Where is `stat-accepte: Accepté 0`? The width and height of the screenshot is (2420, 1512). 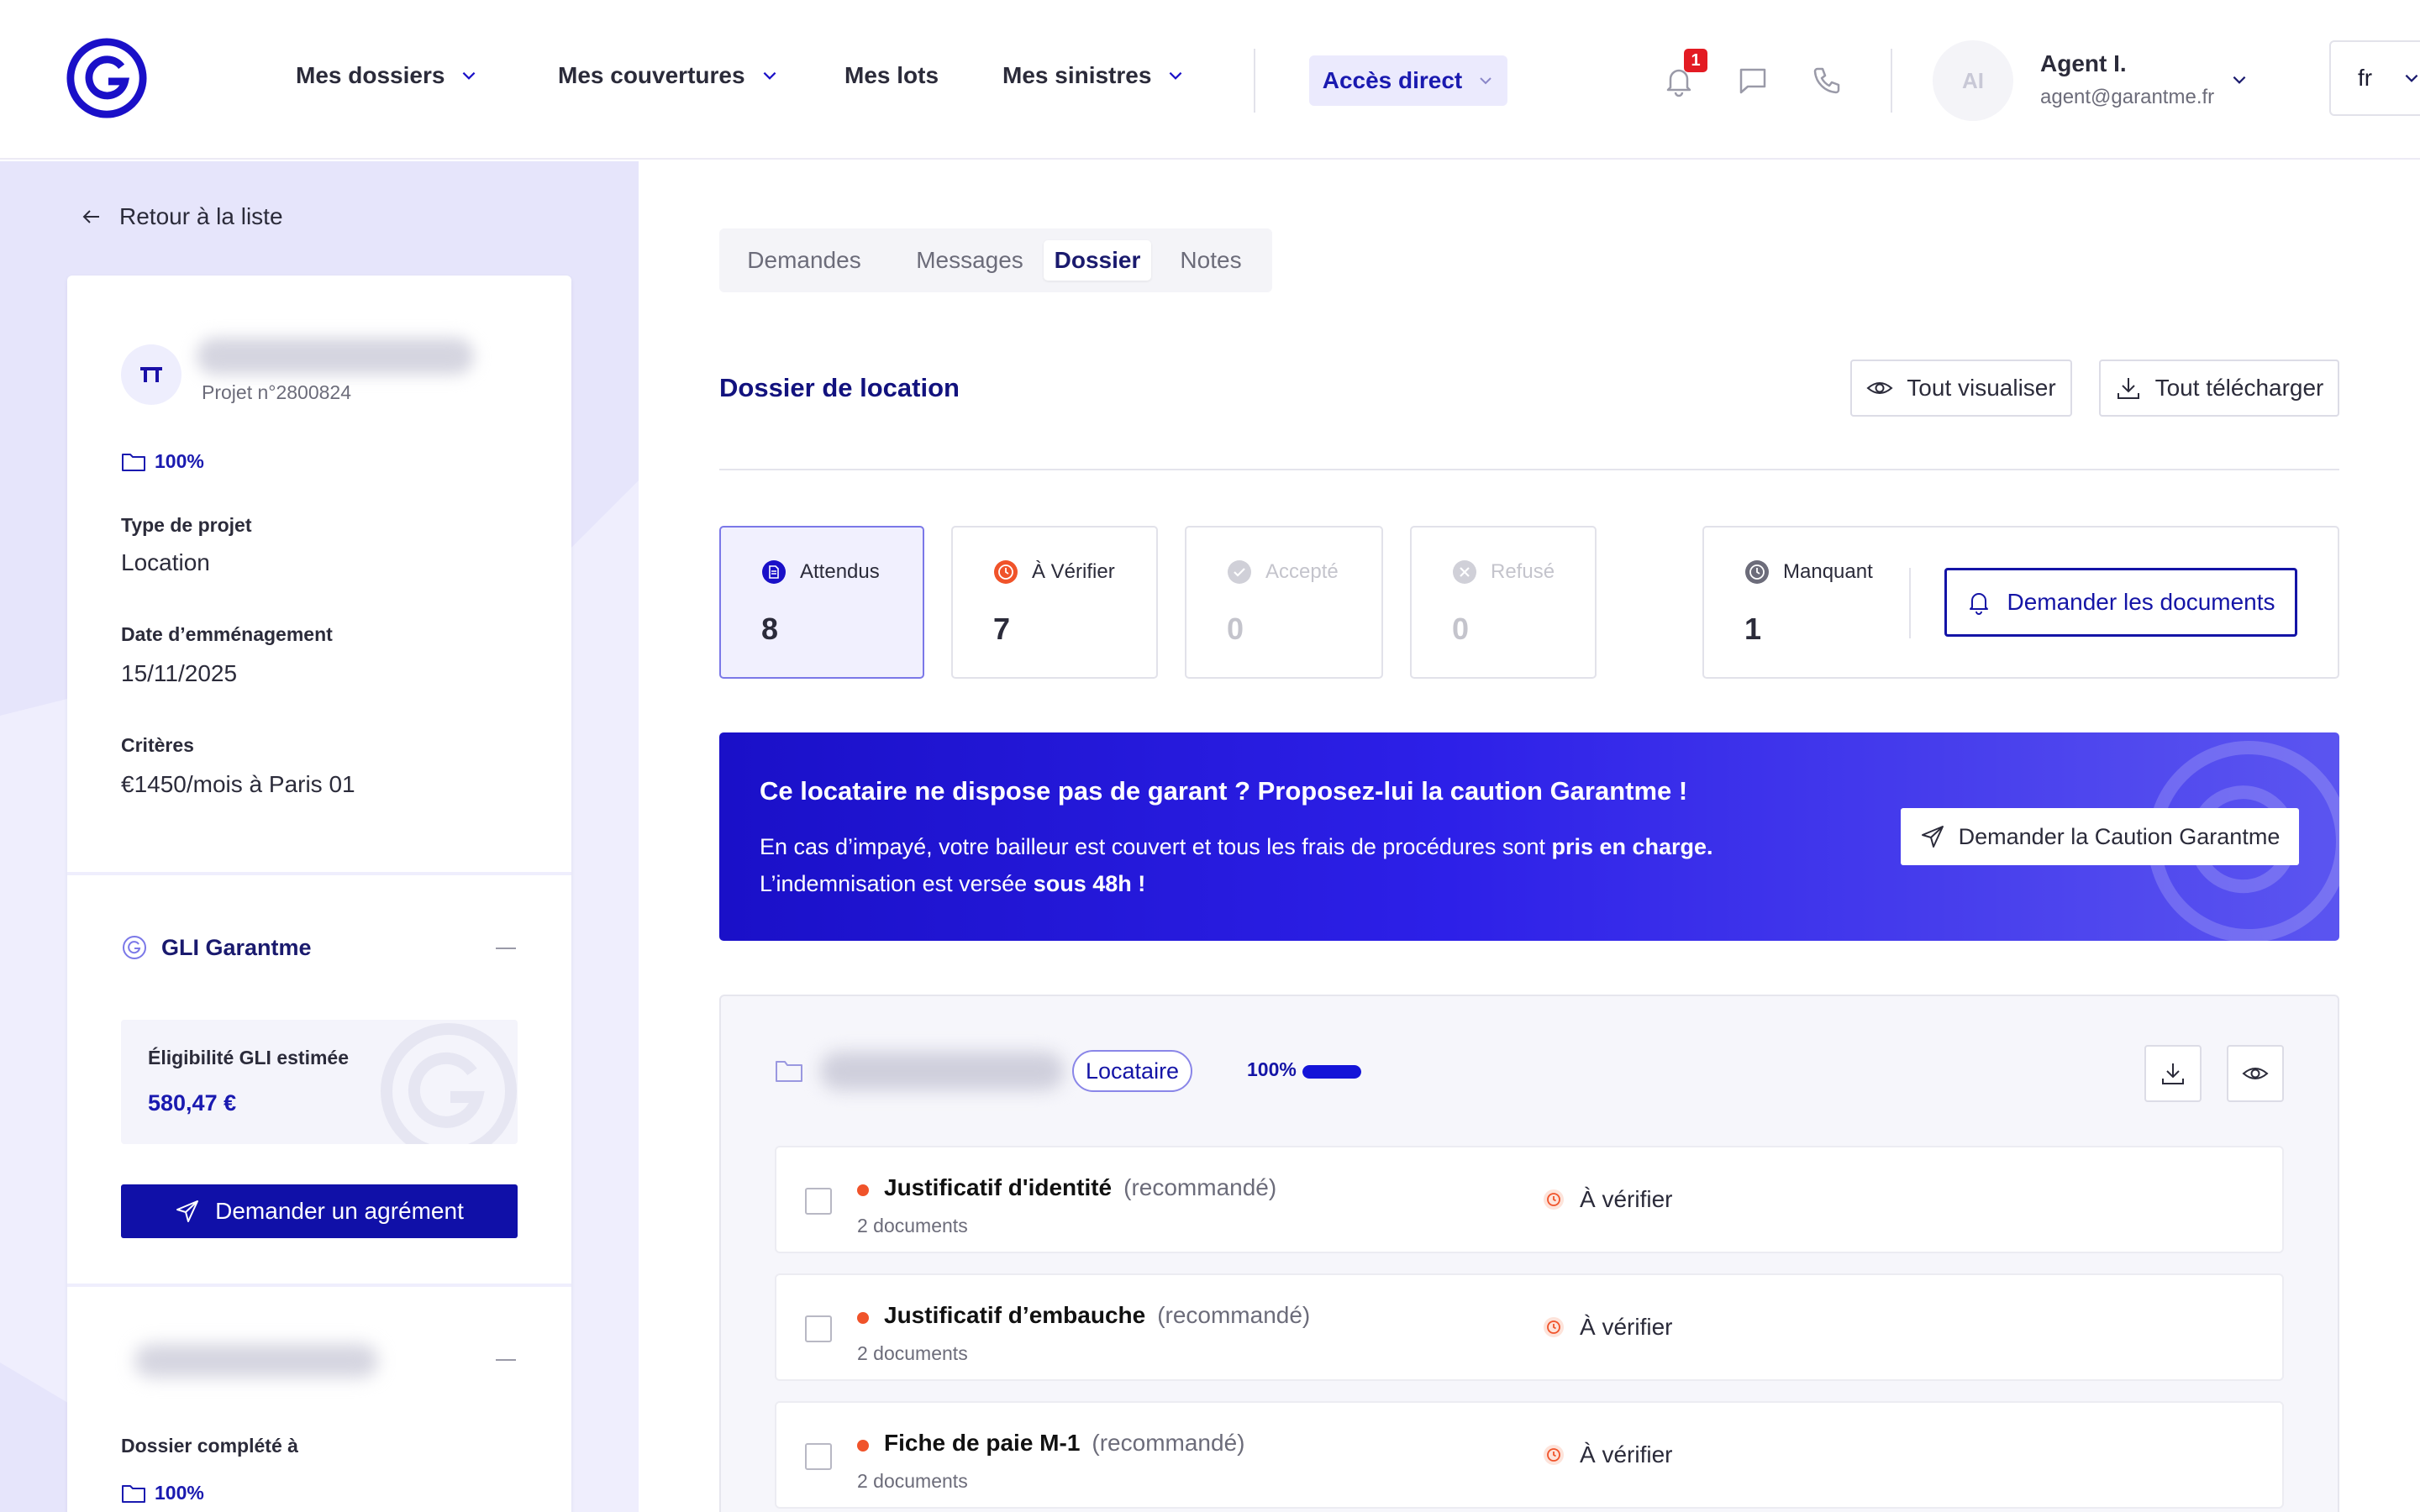
stat-accepte: Accepté 0 is located at coordinates (1284, 602).